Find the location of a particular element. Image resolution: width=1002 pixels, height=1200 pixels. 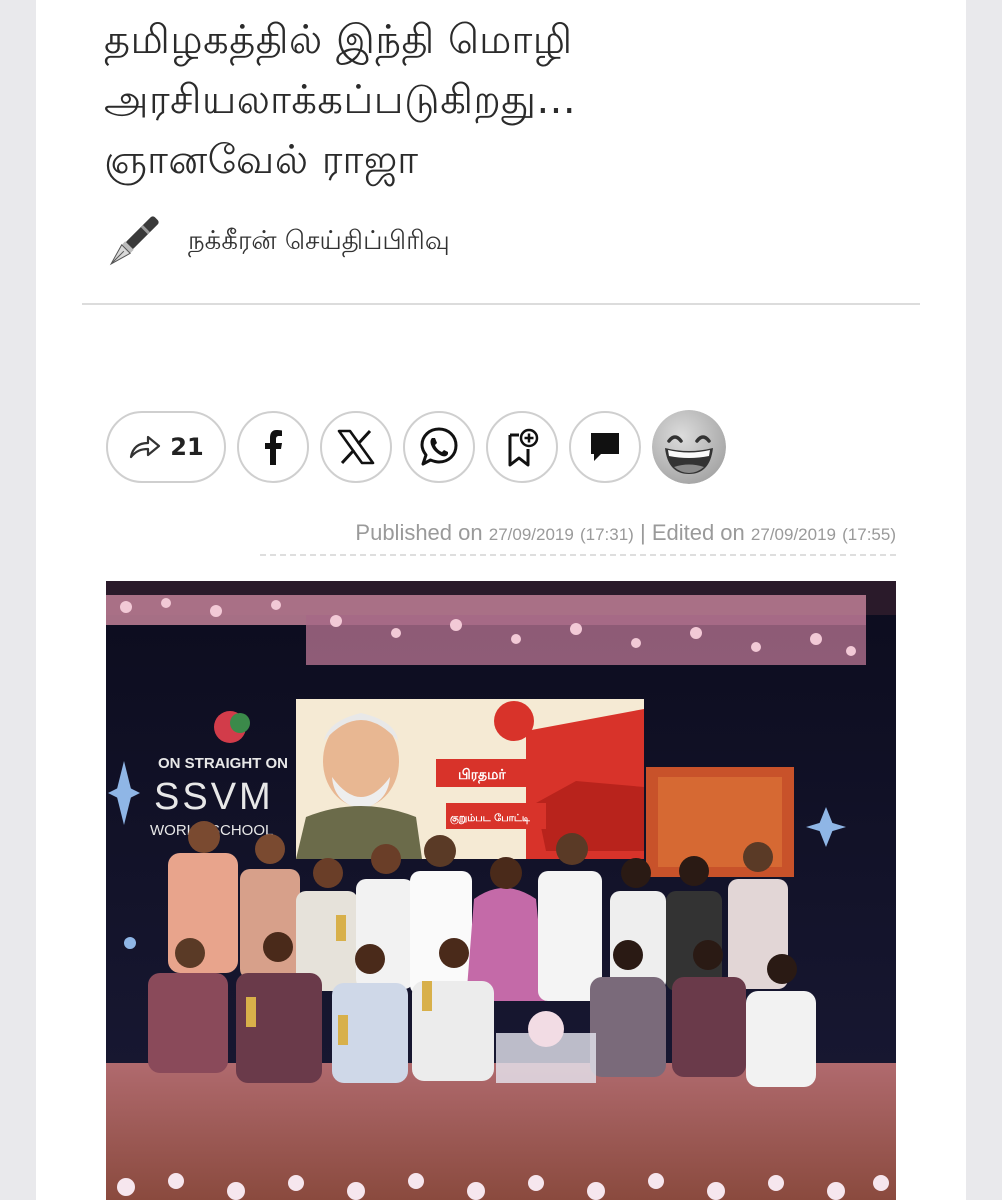

facebook-icon is located at coordinates (273, 447).